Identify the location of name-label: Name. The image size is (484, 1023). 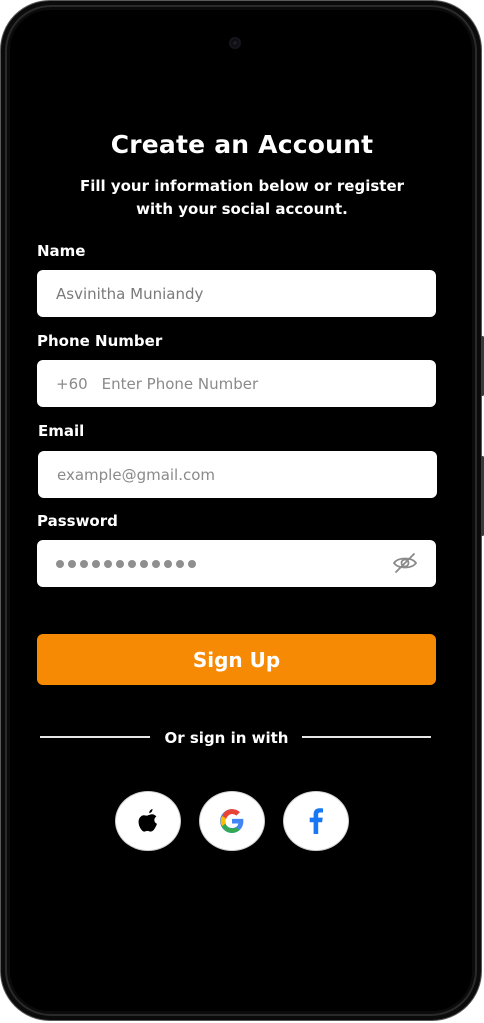
(61, 251).